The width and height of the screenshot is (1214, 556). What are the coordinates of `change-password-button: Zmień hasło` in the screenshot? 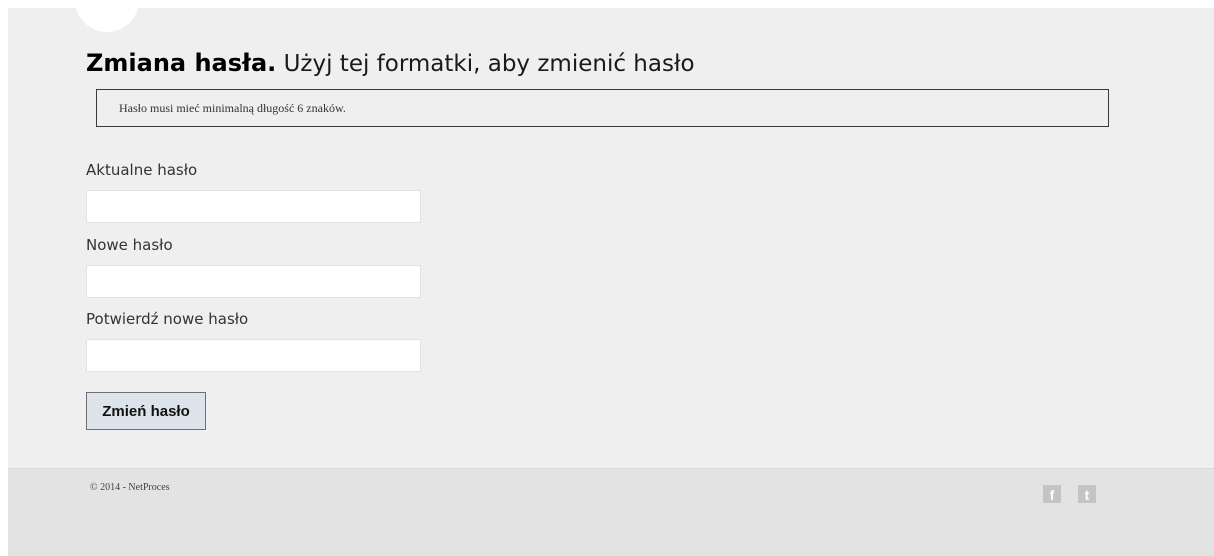 It's located at (146, 411).